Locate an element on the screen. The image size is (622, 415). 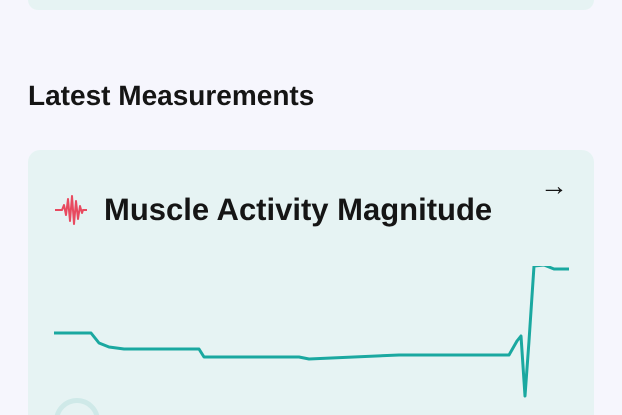
open-arrow: → is located at coordinates (554, 186).